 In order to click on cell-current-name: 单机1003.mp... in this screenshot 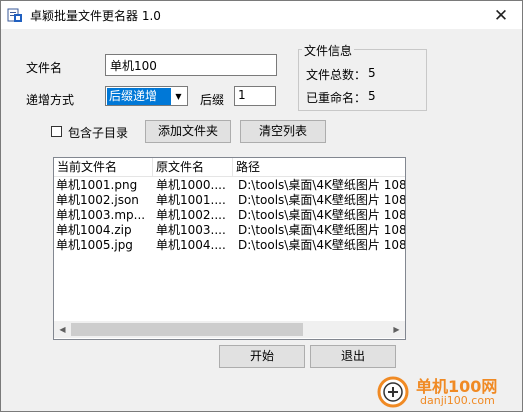, I will do `click(101, 215)`.